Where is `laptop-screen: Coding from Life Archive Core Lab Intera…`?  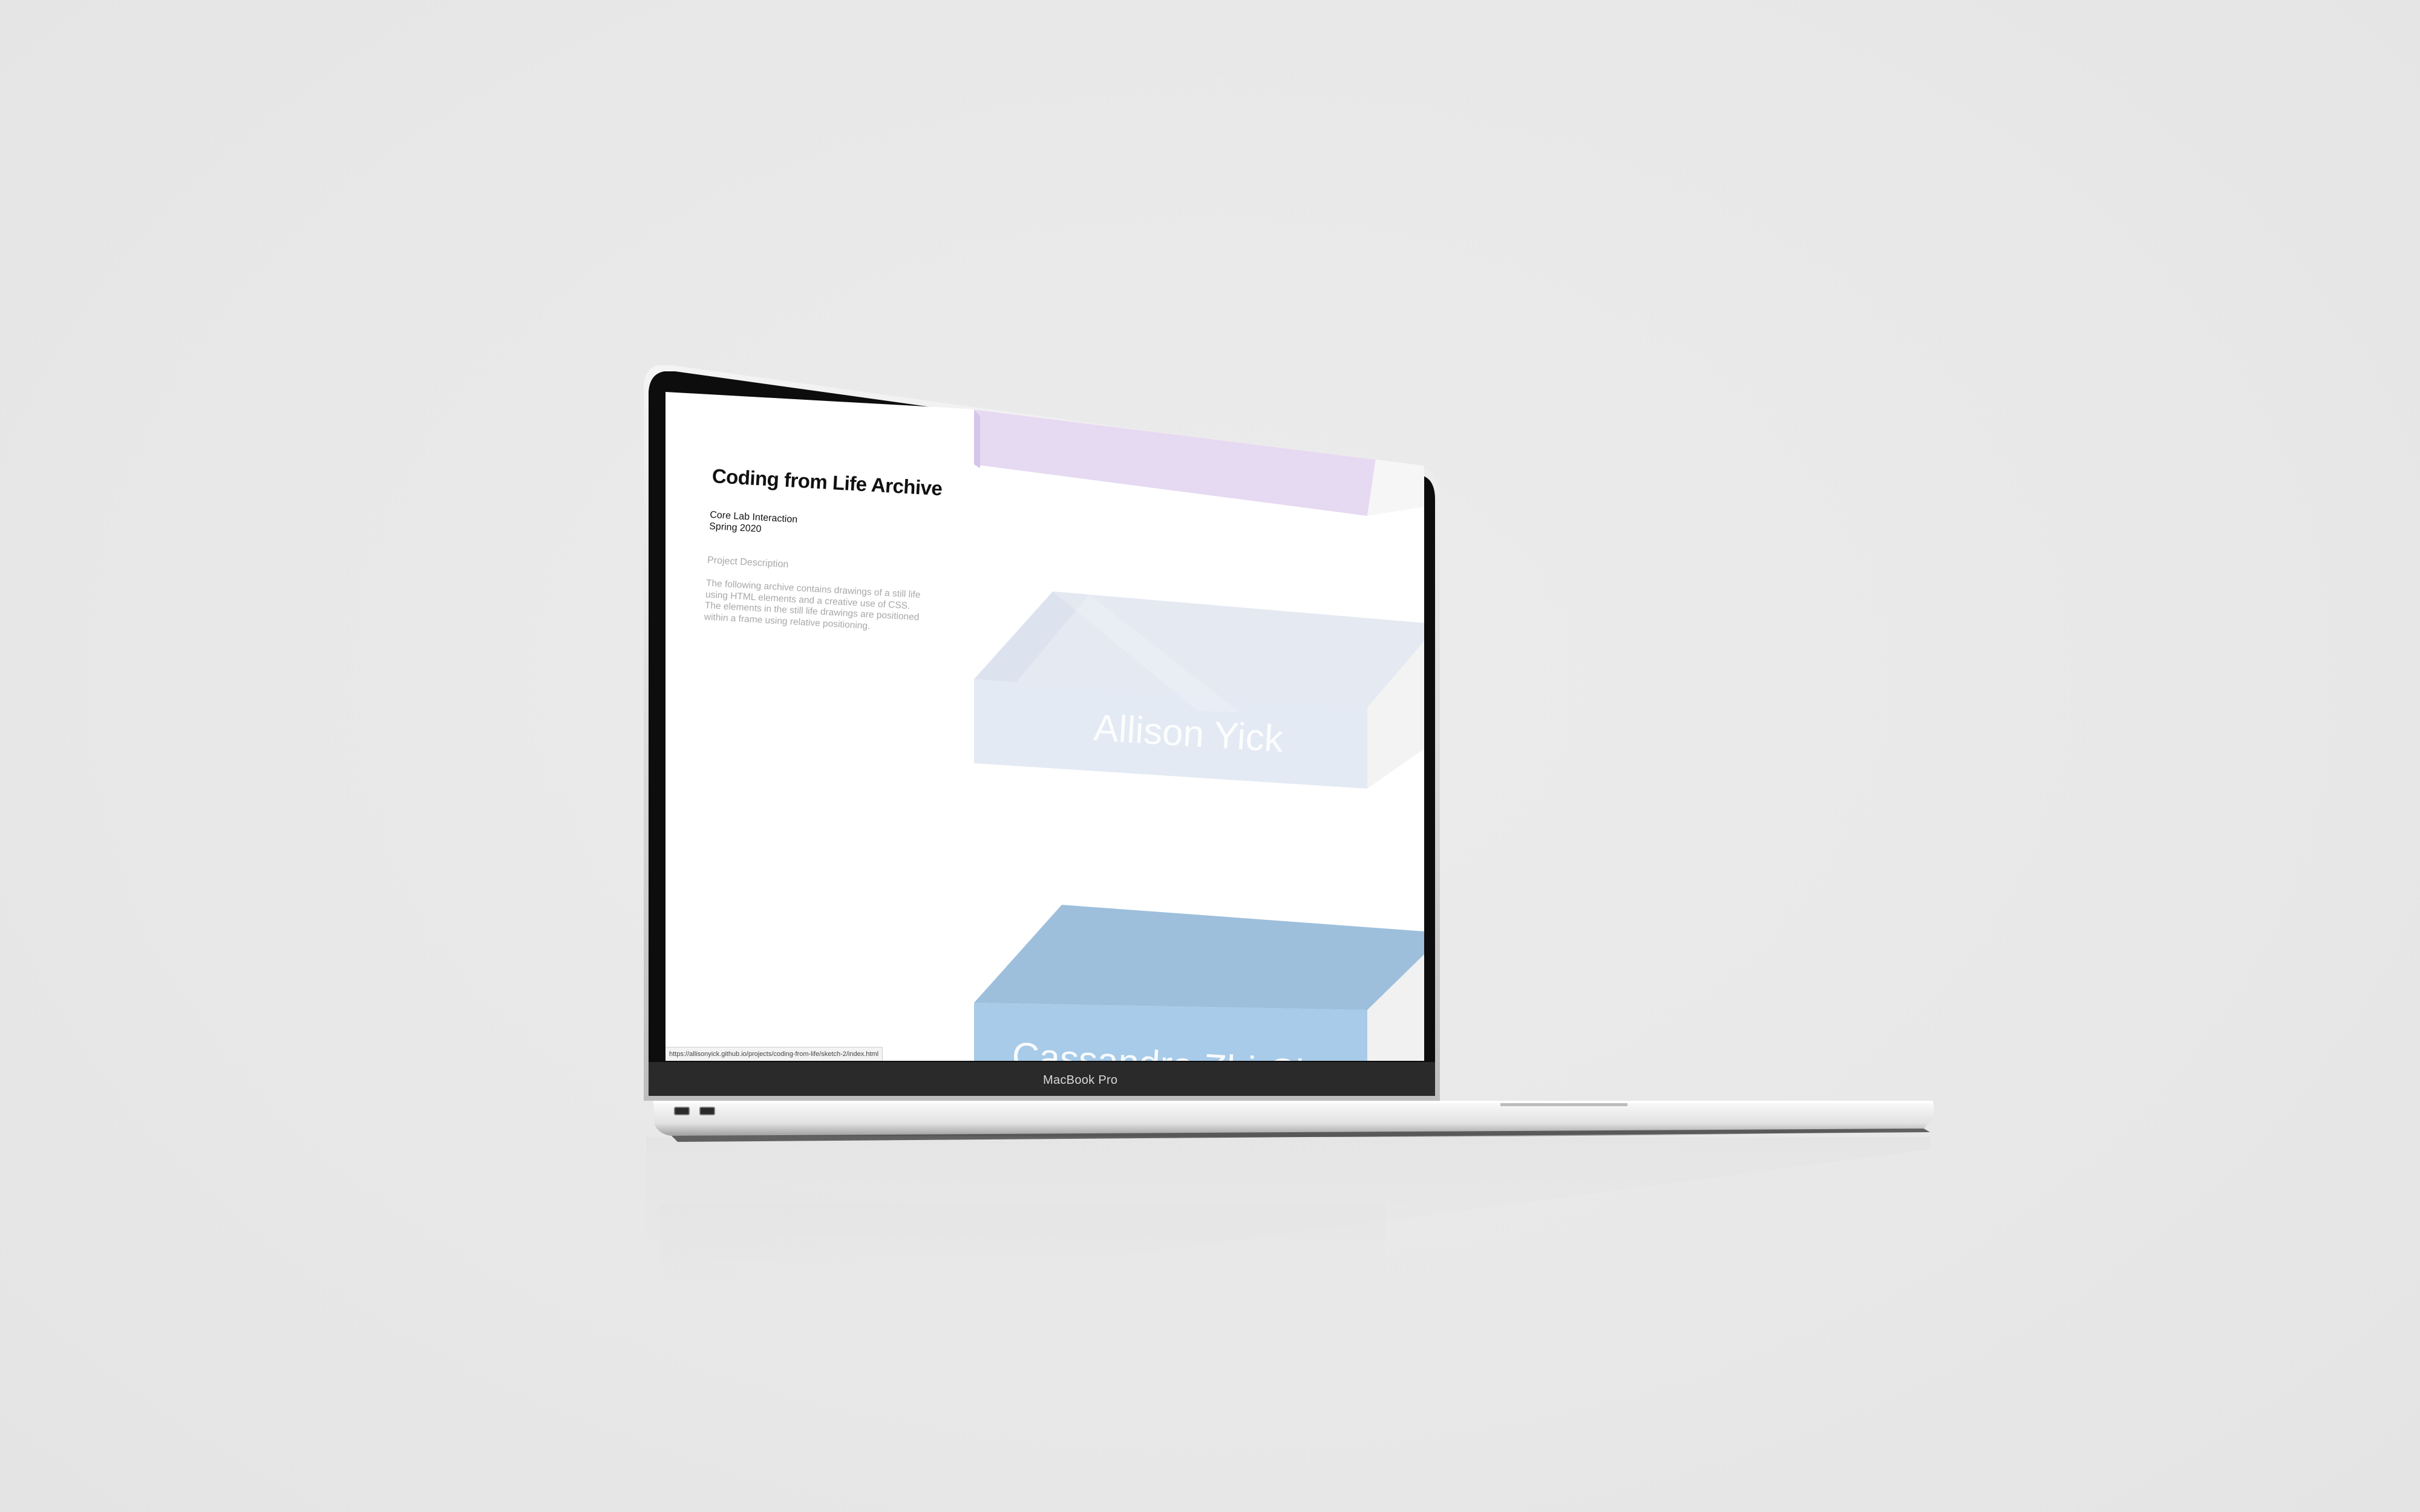
laptop-screen: Coding from Life Archive Core Lab Intera… is located at coordinates (1045, 726).